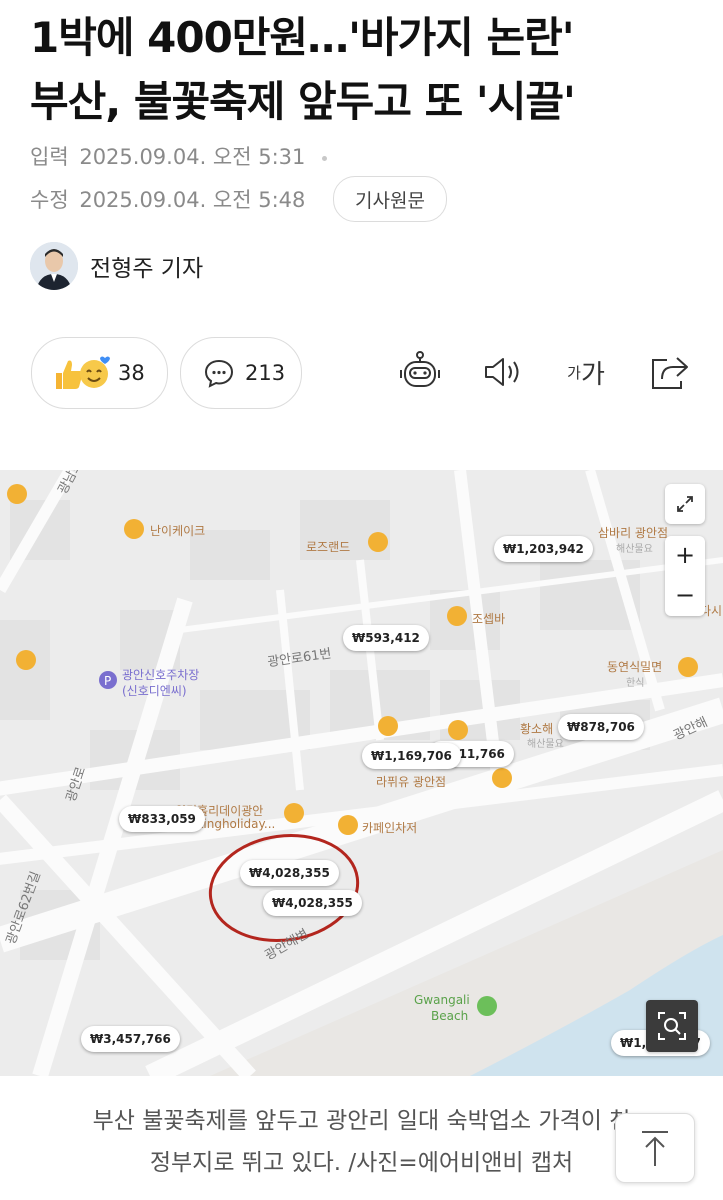 This screenshot has height=1200, width=723. I want to click on place-label: Beach, so click(450, 1016).